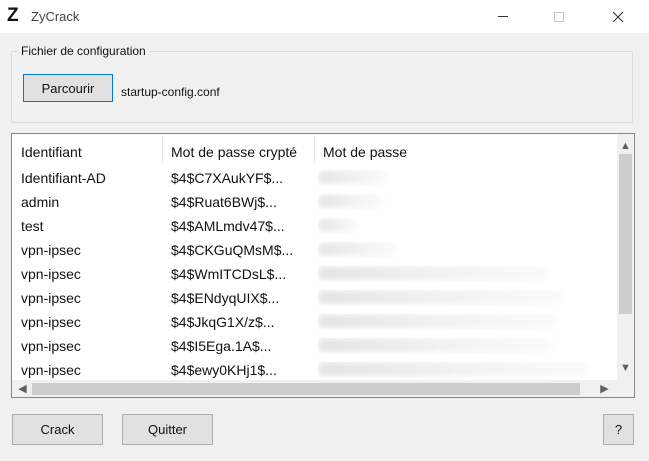 The width and height of the screenshot is (649, 461). Describe the element at coordinates (625, 368) in the screenshot. I see `scroll-down-icon: ▼` at that location.